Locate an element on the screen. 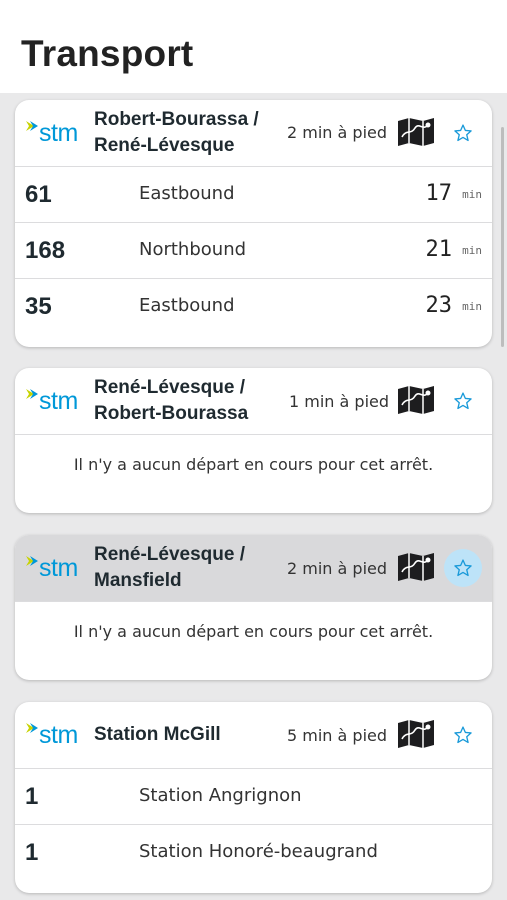  departure-row: 1 Station Honoré-beaugrand is located at coordinates (253, 852).